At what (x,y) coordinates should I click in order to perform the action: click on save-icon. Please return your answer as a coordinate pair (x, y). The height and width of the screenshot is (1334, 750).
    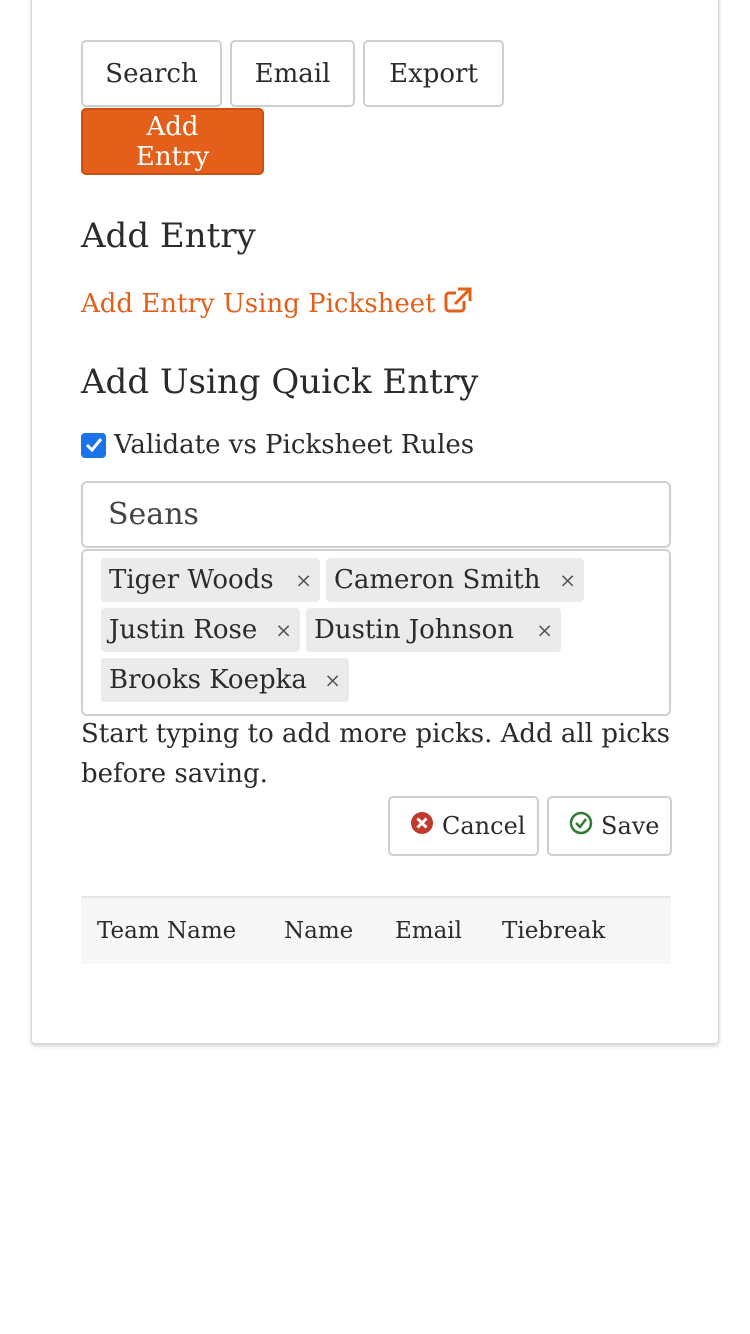
    Looking at the image, I should click on (581, 826).